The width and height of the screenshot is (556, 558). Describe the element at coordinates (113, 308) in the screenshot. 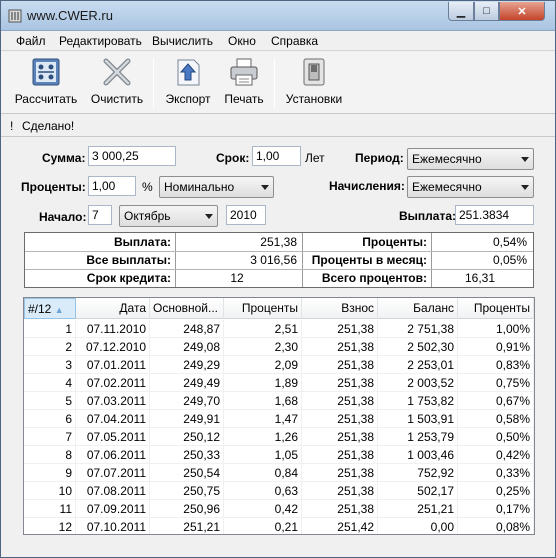

I see `column-header-date: Дата` at that location.